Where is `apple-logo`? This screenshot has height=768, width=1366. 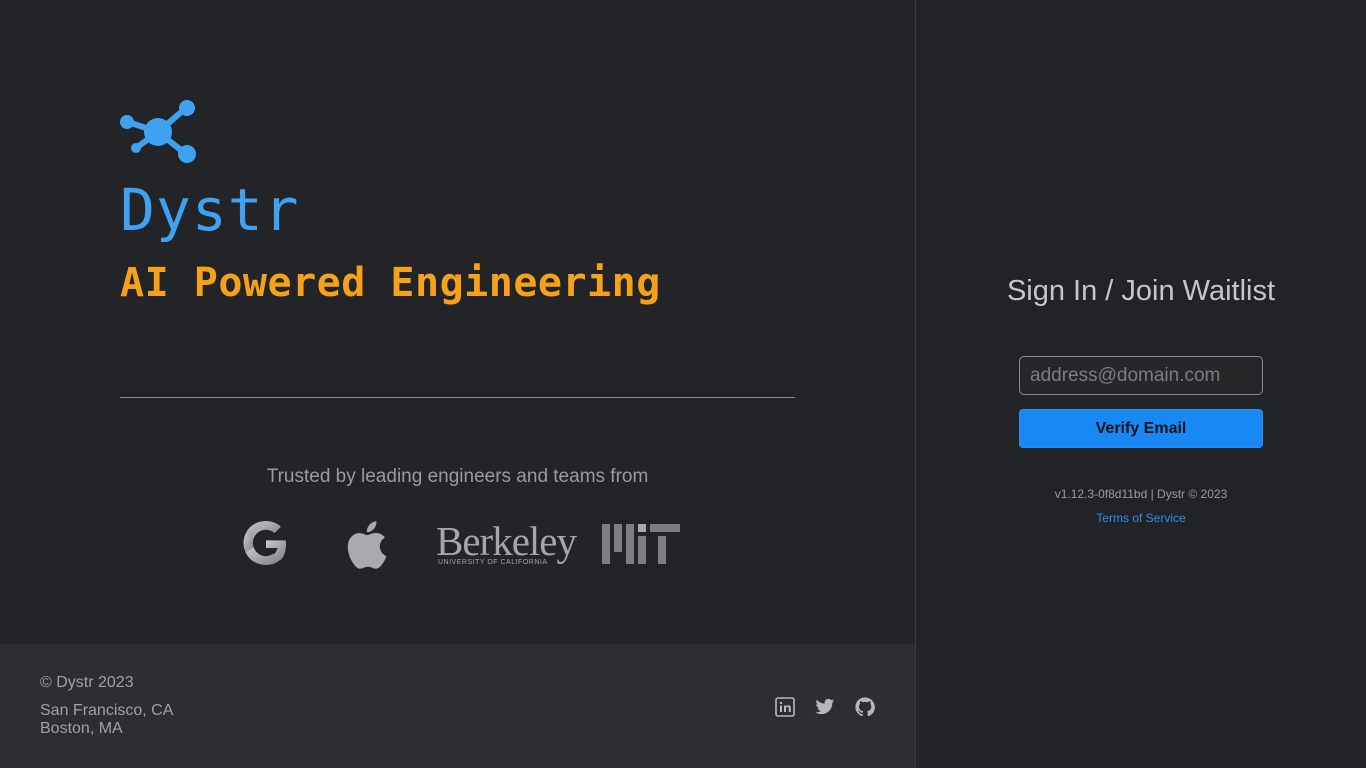
apple-logo is located at coordinates (367, 545).